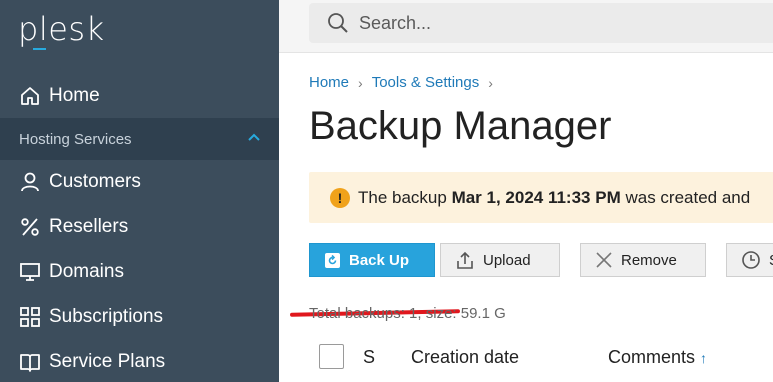 The image size is (773, 382). What do you see at coordinates (139, 139) in the screenshot?
I see `sidebar-section-hosting-services: Hosting Services` at bounding box center [139, 139].